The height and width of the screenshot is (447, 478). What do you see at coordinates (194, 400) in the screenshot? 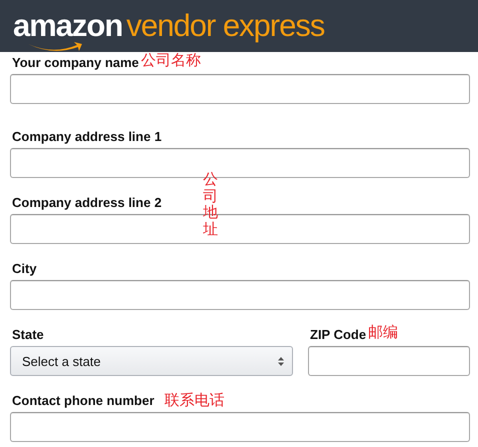
I see `annotation-note: 联系电话` at bounding box center [194, 400].